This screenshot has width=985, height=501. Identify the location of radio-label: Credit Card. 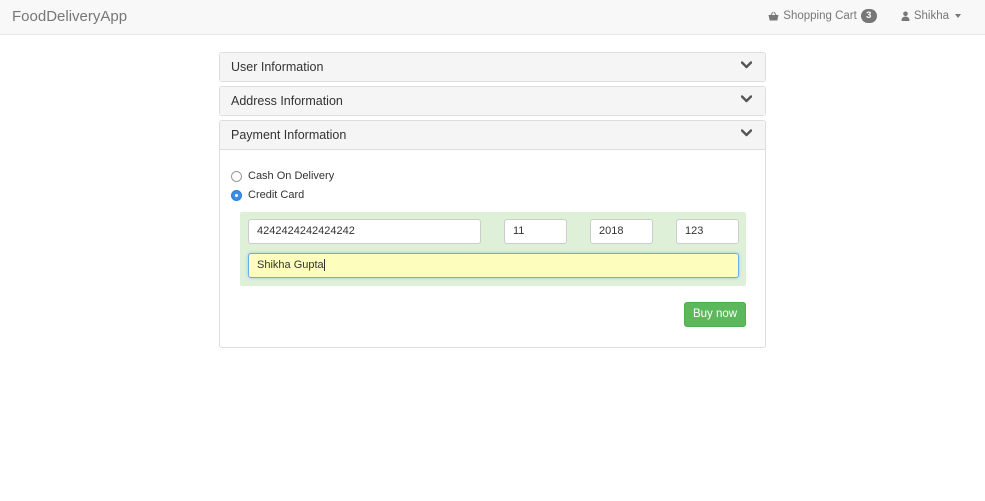
(276, 195).